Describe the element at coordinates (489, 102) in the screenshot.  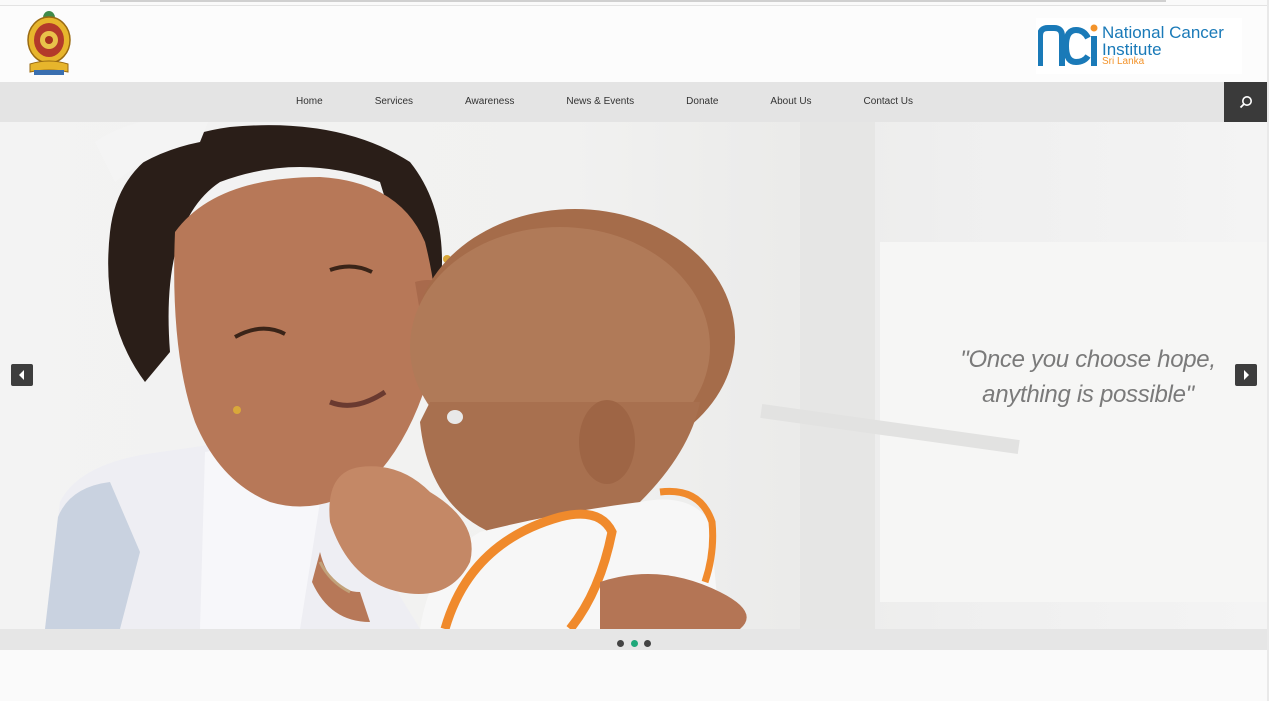
I see `nav-item-awareness: Awareness` at that location.